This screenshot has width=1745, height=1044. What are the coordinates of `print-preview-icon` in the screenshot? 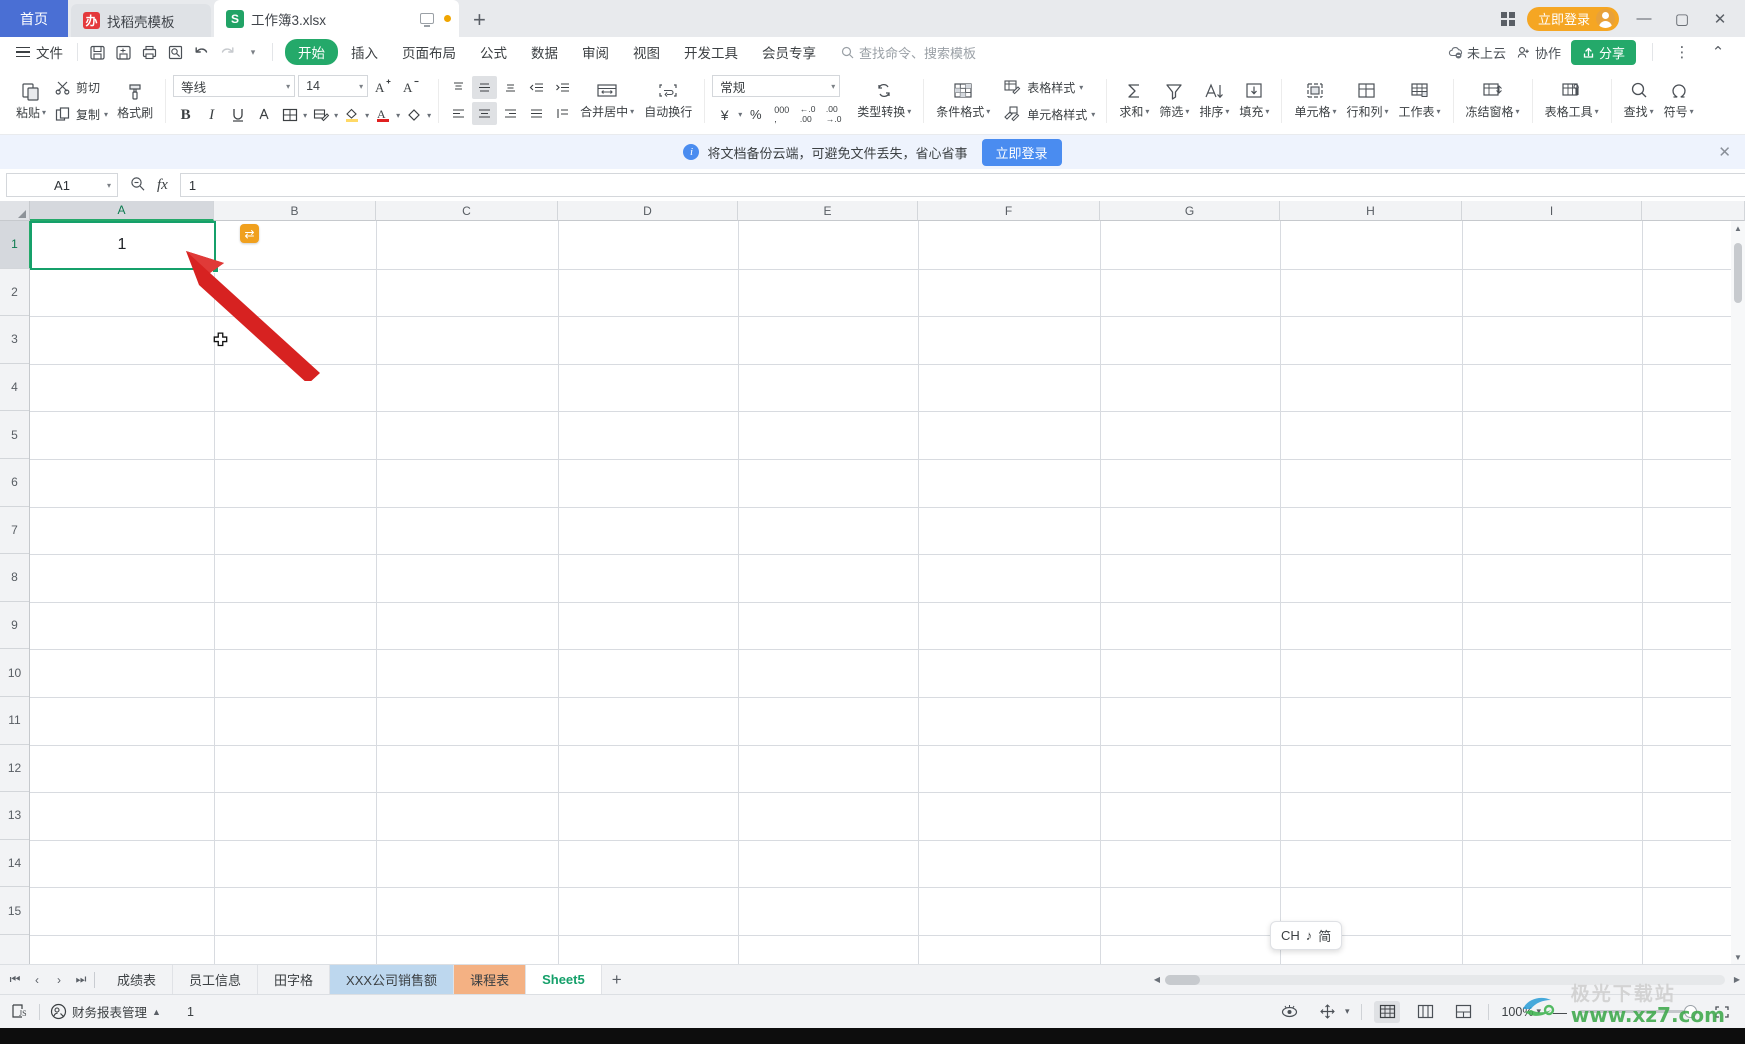 It's located at (175, 52).